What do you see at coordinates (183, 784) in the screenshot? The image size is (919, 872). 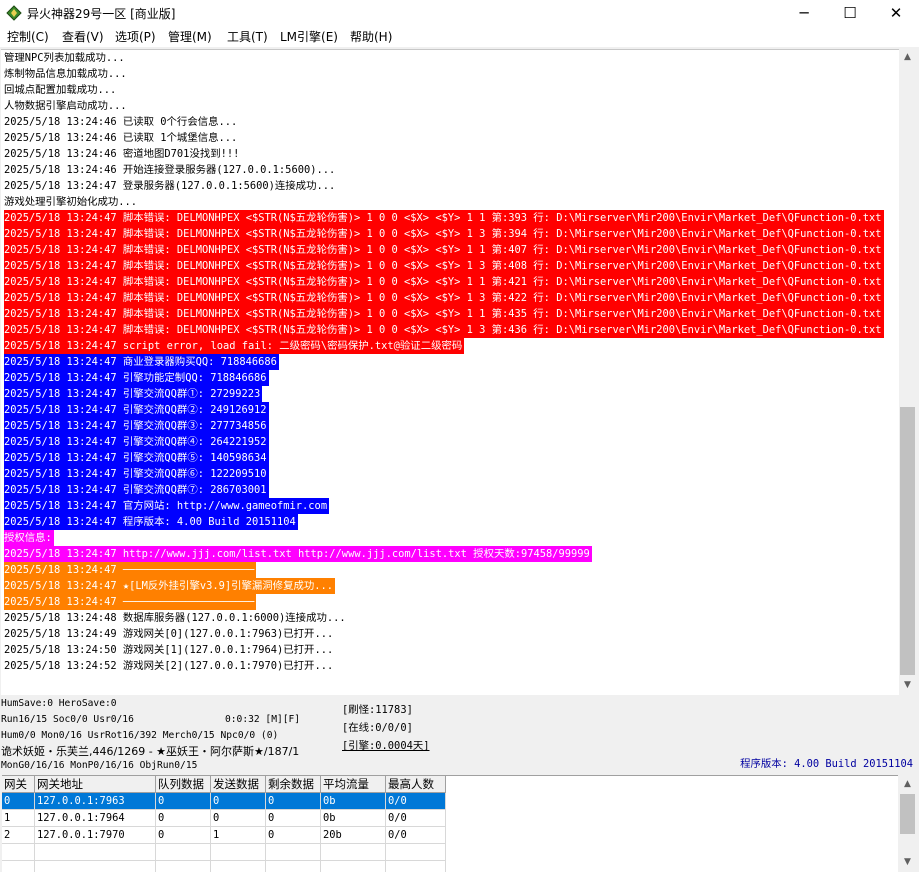 I see `column-queue-data: 队列数据` at bounding box center [183, 784].